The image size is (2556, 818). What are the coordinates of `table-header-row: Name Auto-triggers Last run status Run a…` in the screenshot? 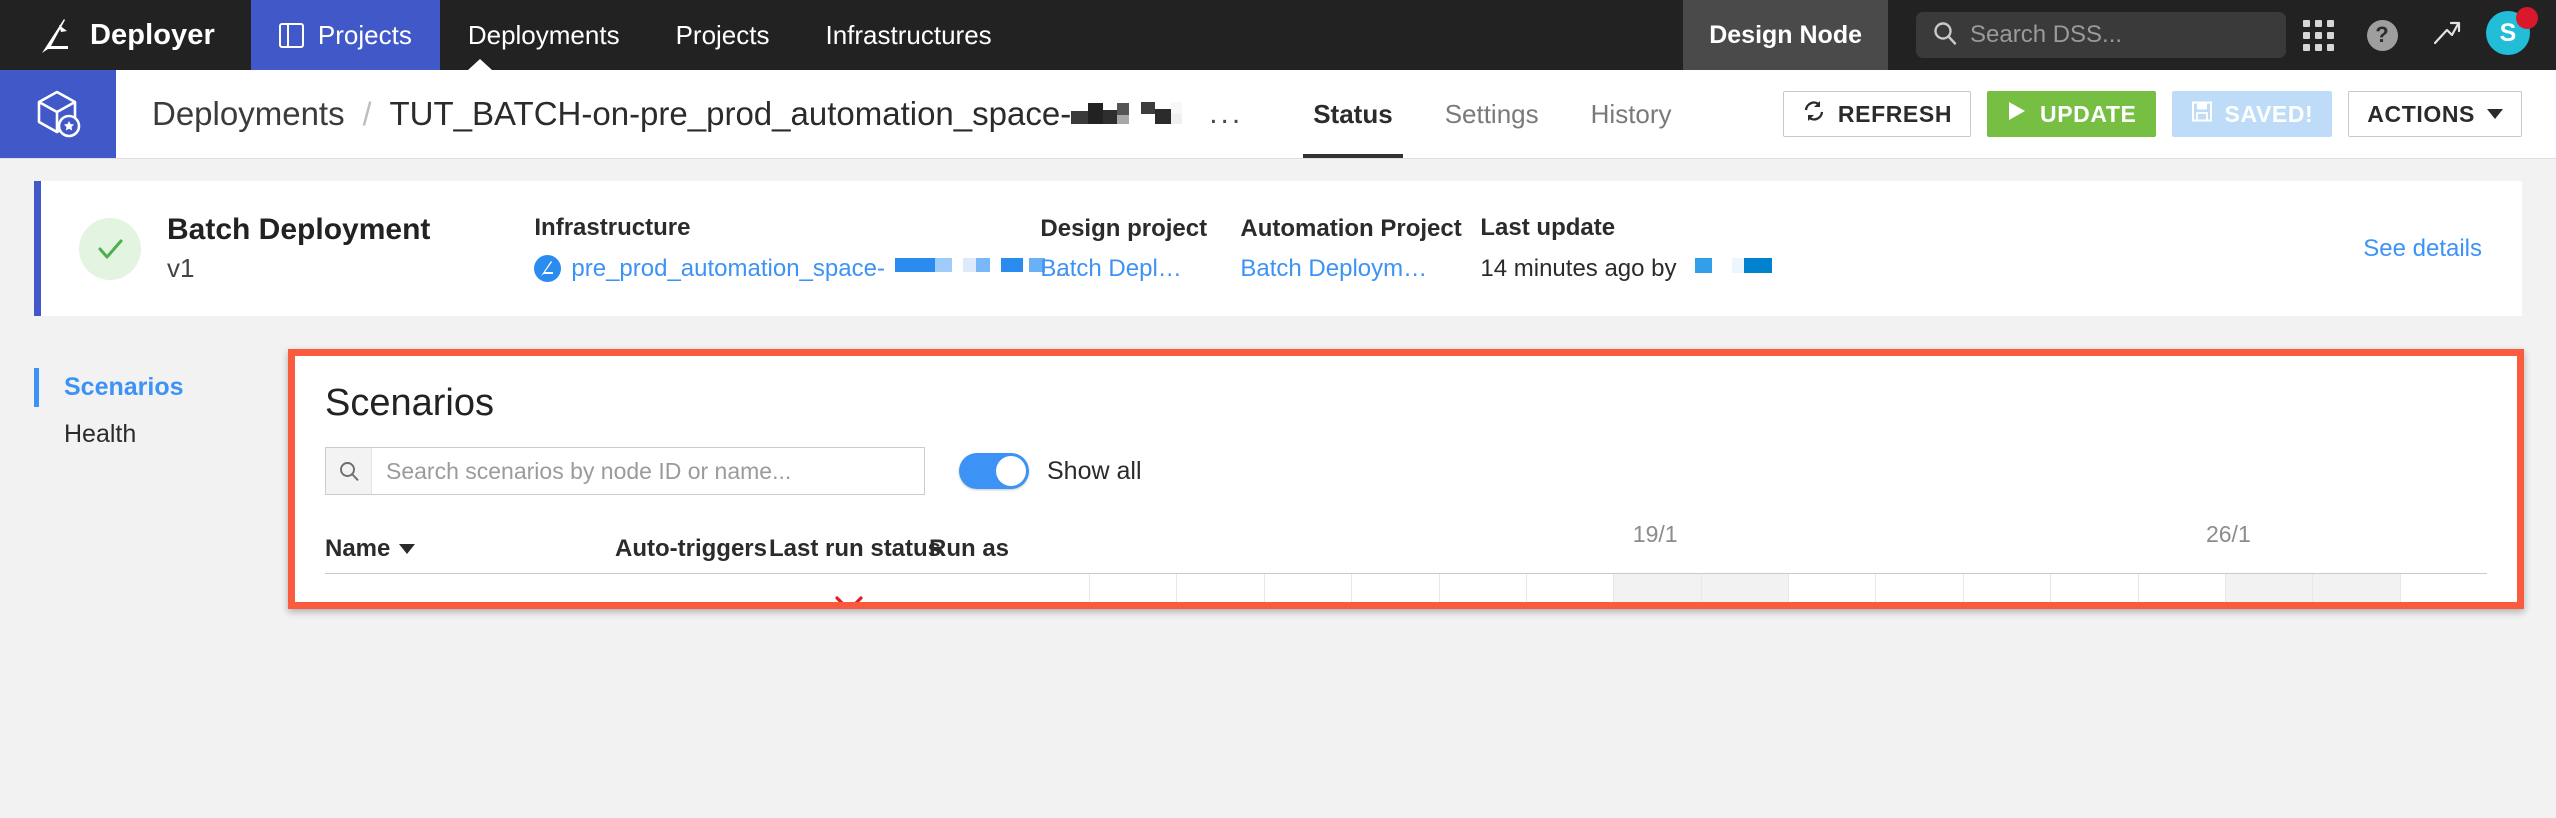 It's located at (1406, 542).